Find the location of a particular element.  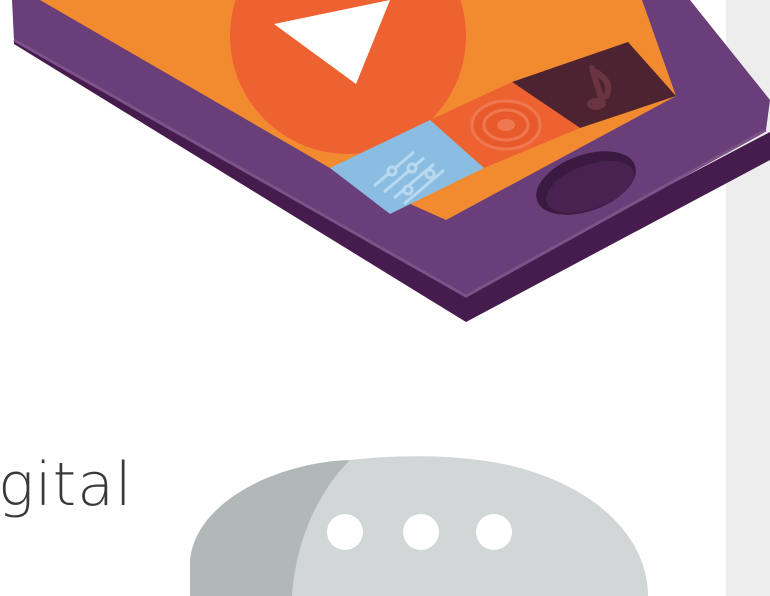

partial-heading-text: gital is located at coordinates (66, 485).